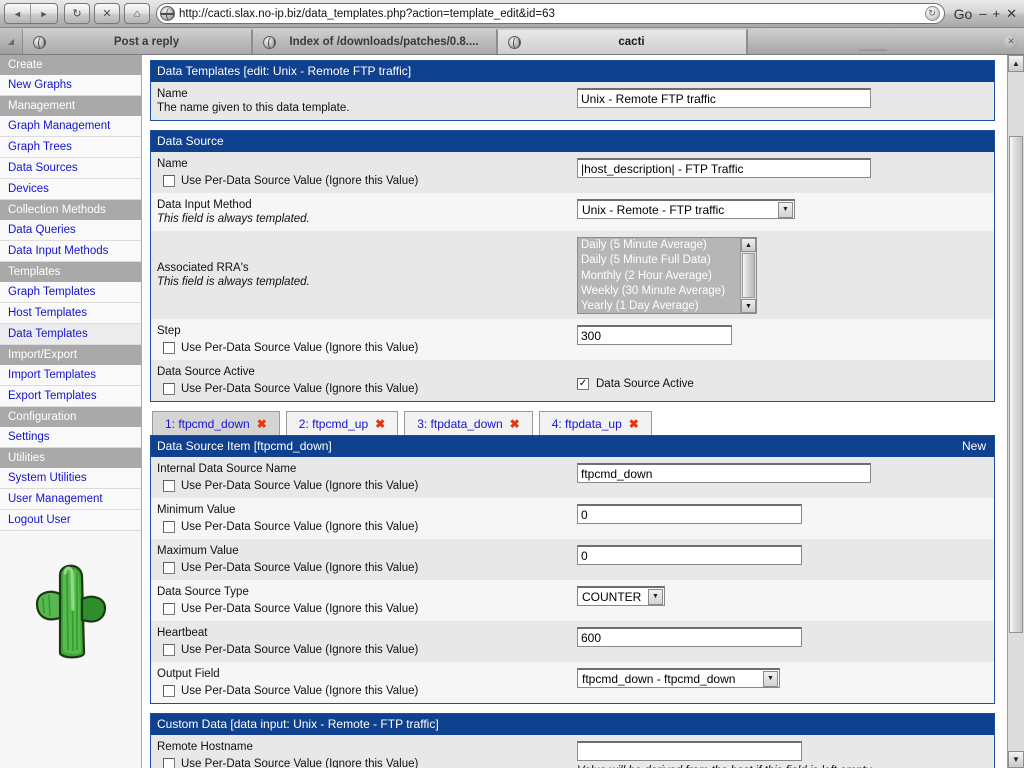 The width and height of the screenshot is (1024, 768). What do you see at coordinates (724, 98) in the screenshot?
I see `template-name-input: Unix - Remote FTP traffic` at bounding box center [724, 98].